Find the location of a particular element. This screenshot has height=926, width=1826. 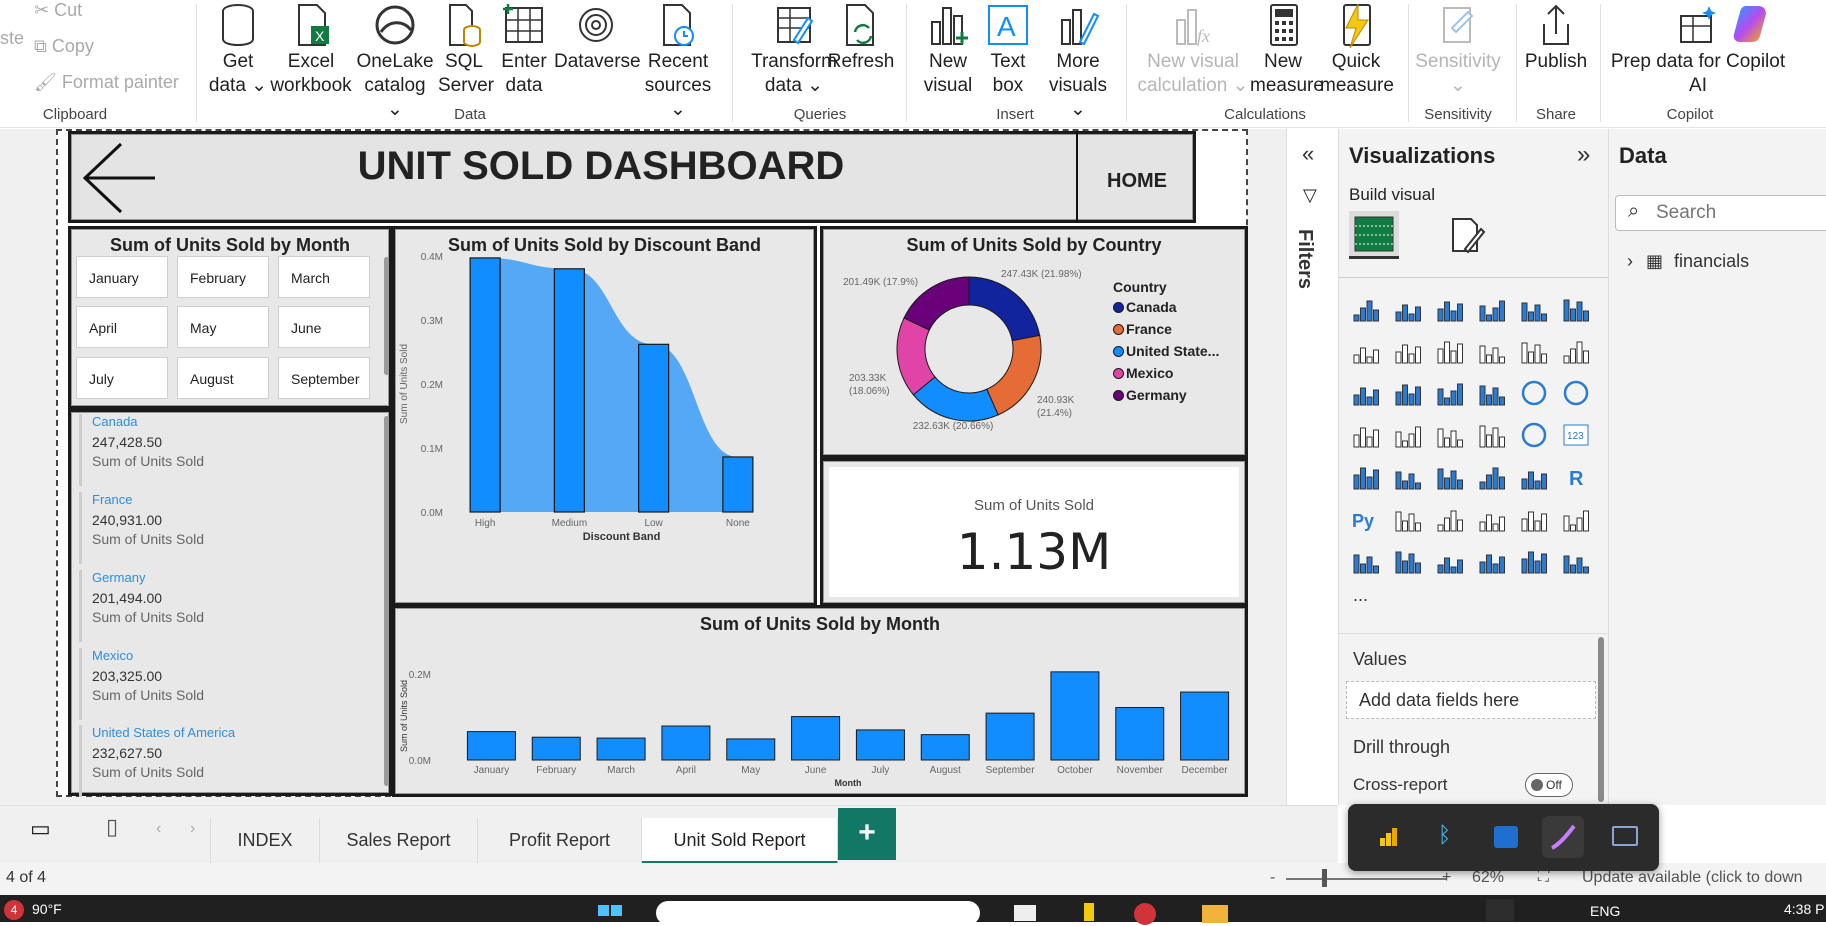

new-measure-button: New measure is located at coordinates (1287, 49).